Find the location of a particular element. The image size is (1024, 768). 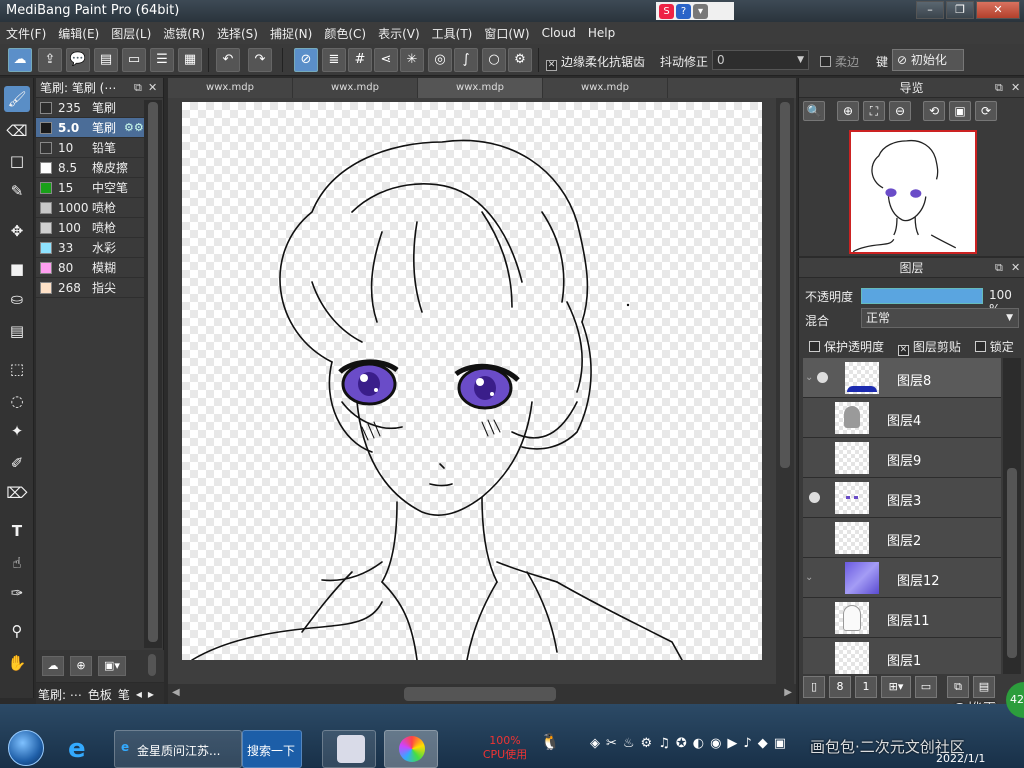

reset-rotate-icon: ⟳ is located at coordinates (986, 111).